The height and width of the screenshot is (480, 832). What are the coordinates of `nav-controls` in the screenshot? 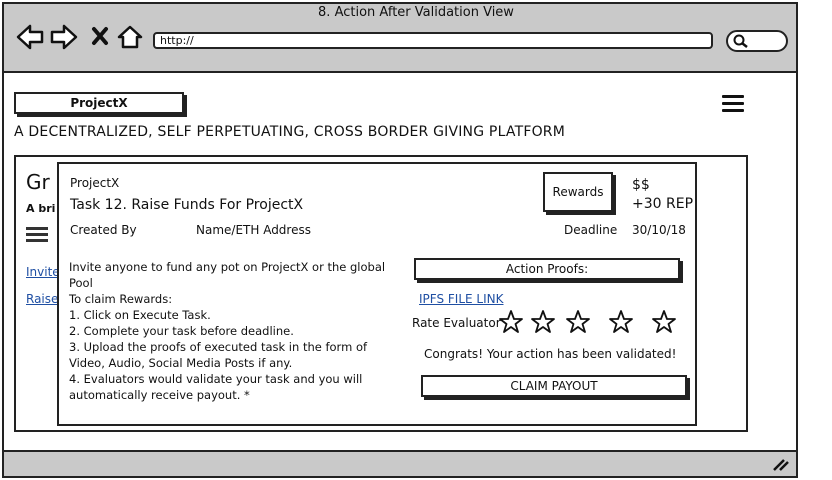 It's located at (79, 37).